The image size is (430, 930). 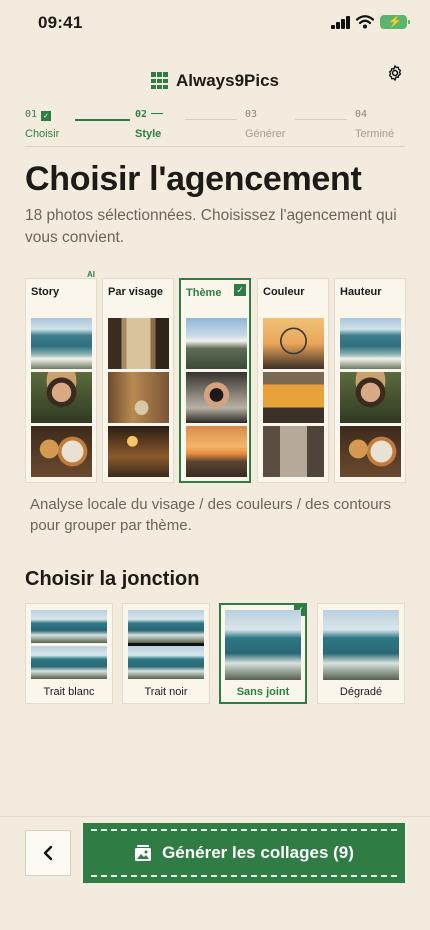 What do you see at coordinates (263, 692) in the screenshot?
I see `join-option-label: Sans joint` at bounding box center [263, 692].